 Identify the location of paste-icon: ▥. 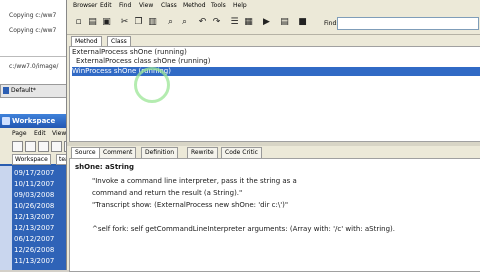
(152, 22).